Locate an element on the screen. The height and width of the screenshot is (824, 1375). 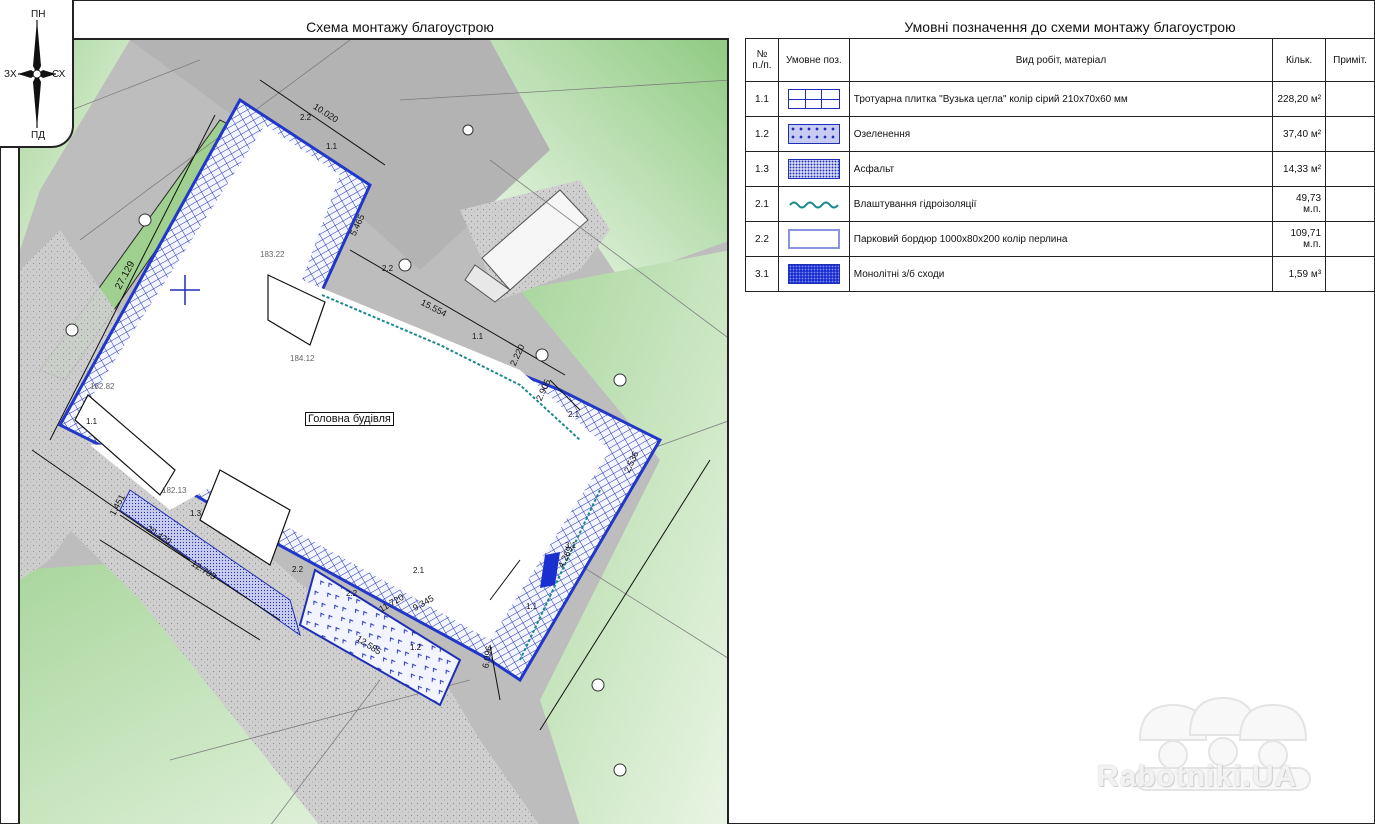
watermark-text: Rabotniki.UA is located at coordinates (1197, 776).